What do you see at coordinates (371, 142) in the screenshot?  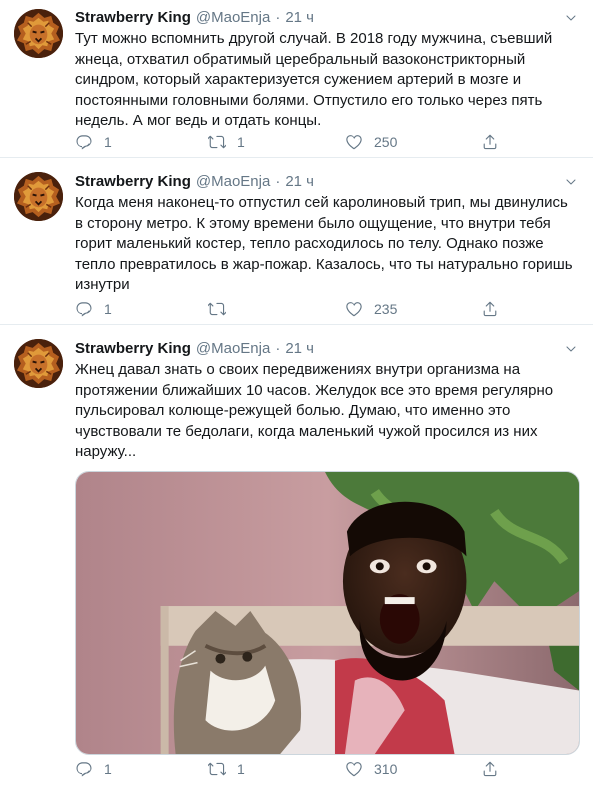 I see `like-button: 250` at bounding box center [371, 142].